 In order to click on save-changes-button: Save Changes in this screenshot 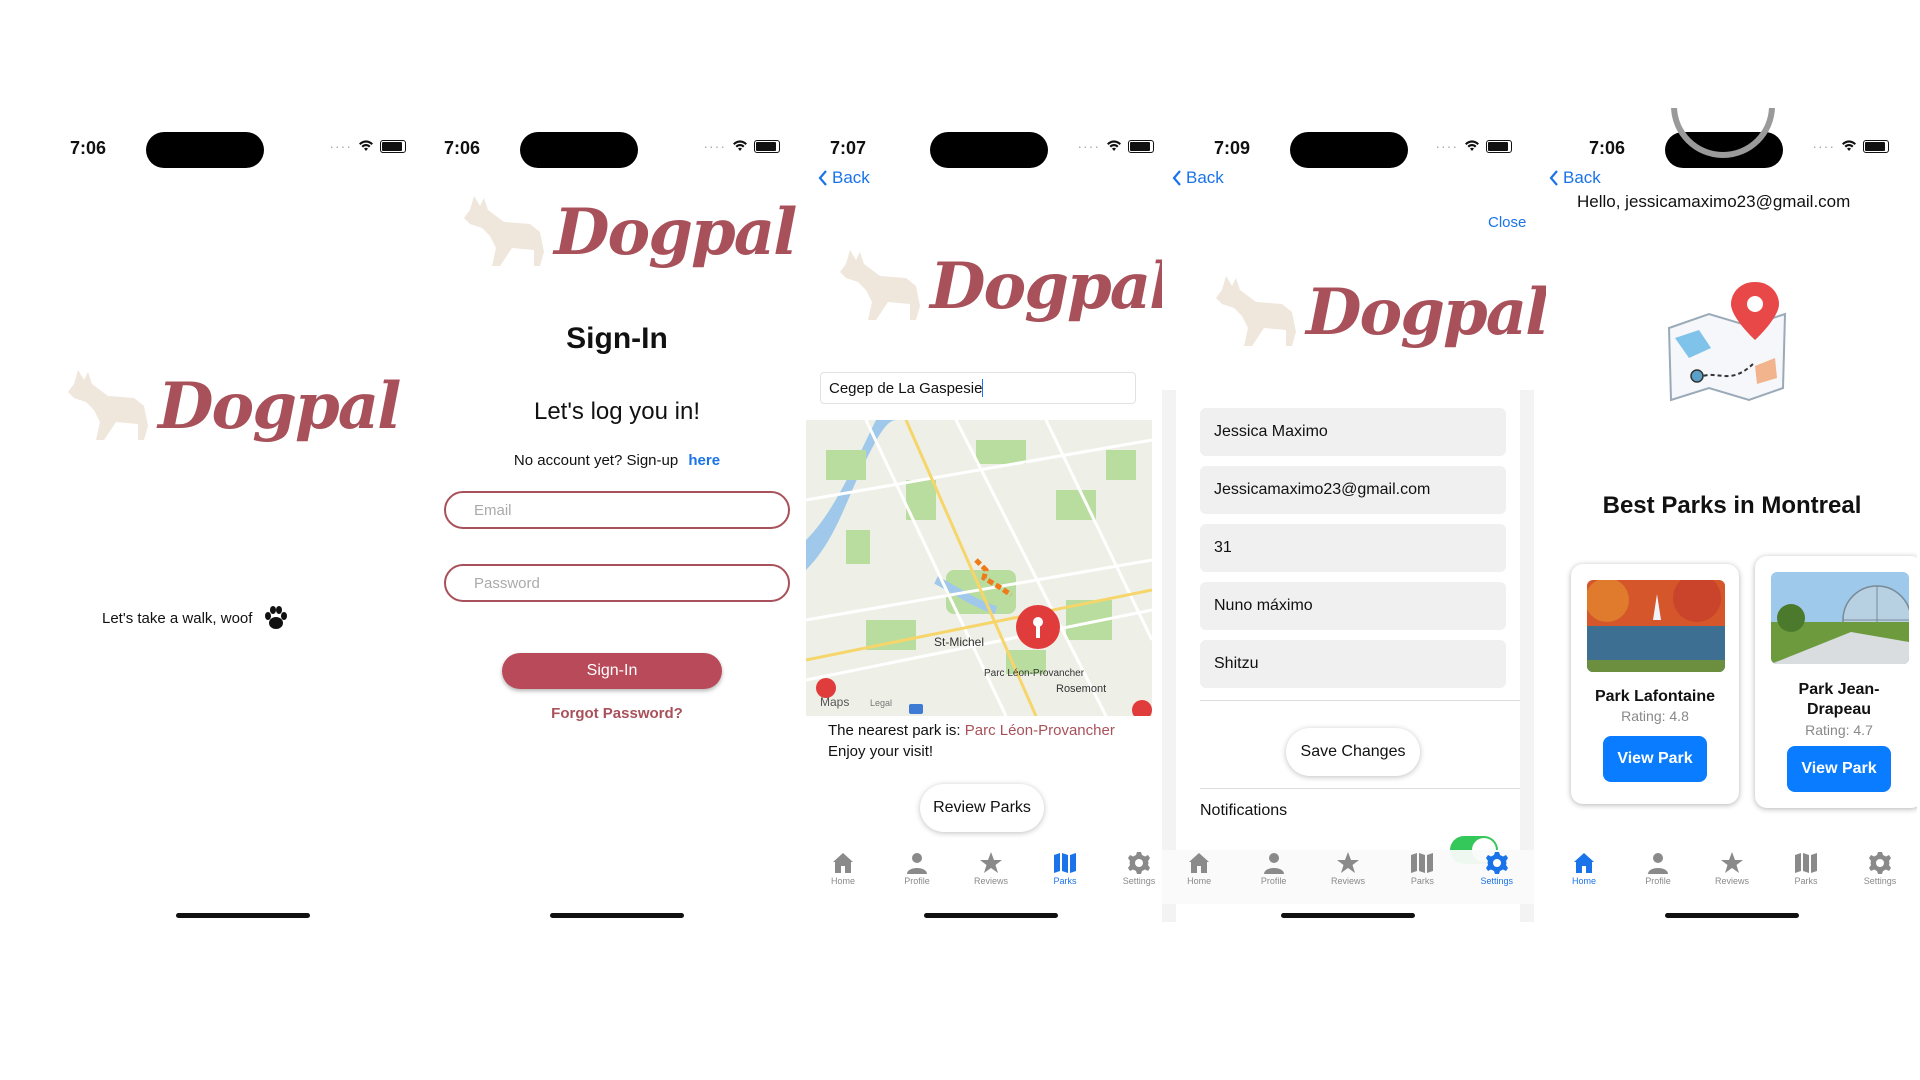, I will do `click(1353, 752)`.